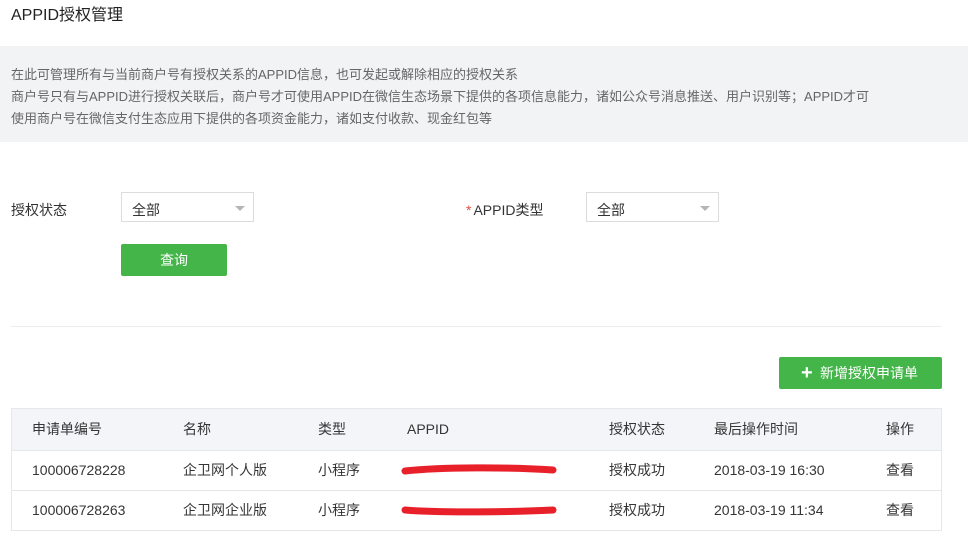 This screenshot has width=968, height=553. Describe the element at coordinates (900, 429) in the screenshot. I see `column-header-action: 操作` at that location.